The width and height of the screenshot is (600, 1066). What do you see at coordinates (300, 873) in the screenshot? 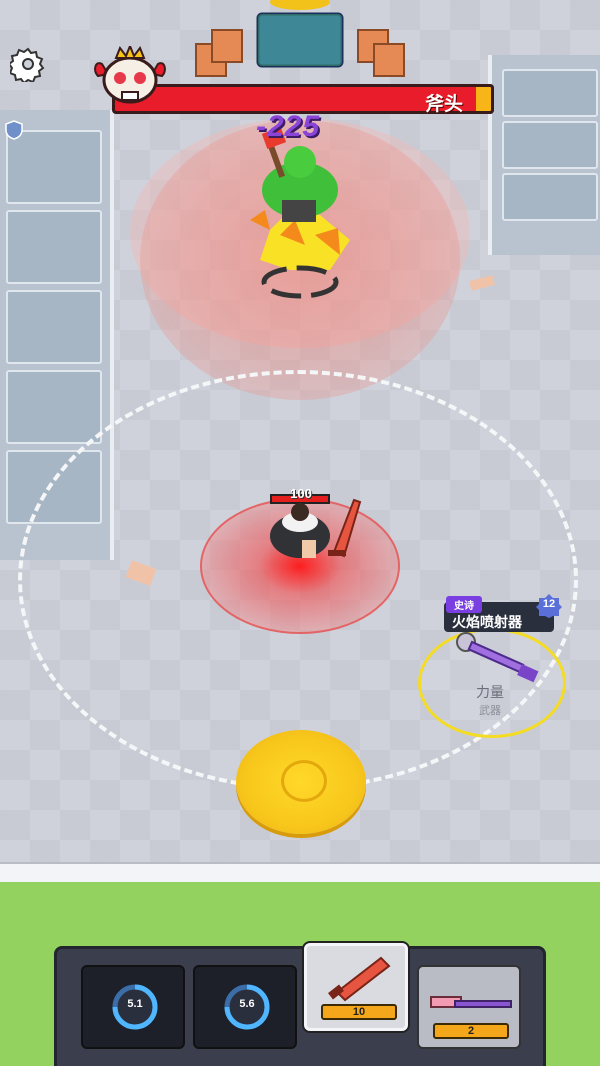
I see `arena-rim` at bounding box center [300, 873].